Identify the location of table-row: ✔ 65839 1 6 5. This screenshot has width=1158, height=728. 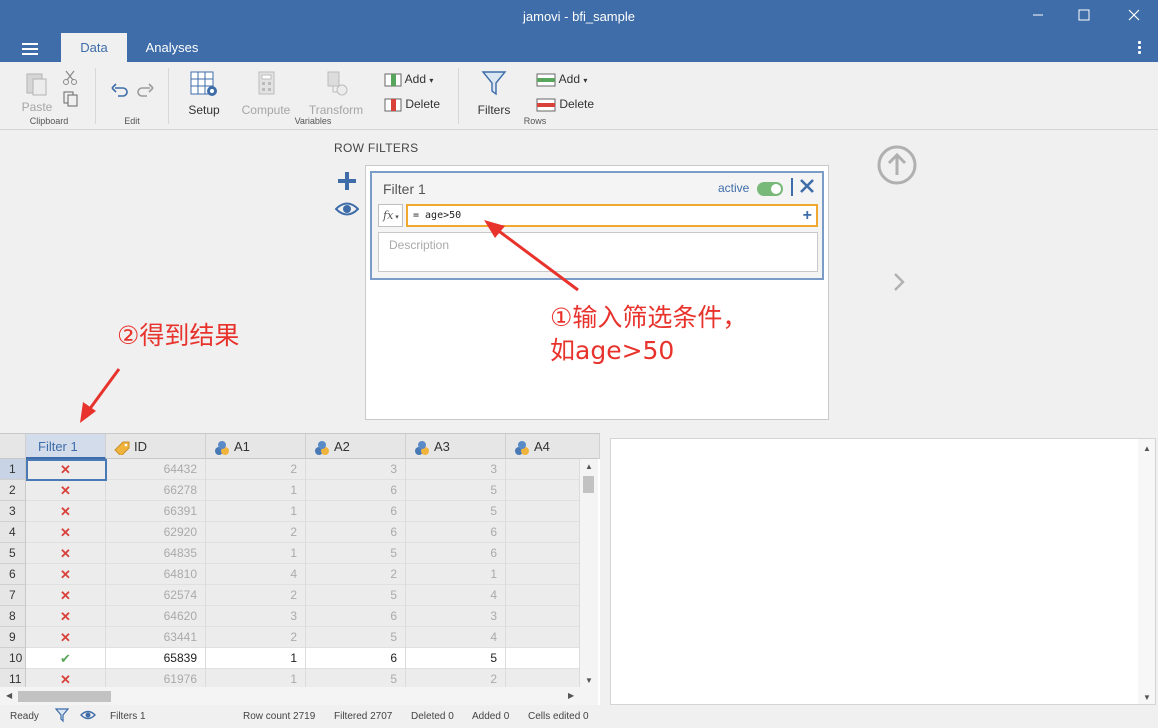
(303, 658).